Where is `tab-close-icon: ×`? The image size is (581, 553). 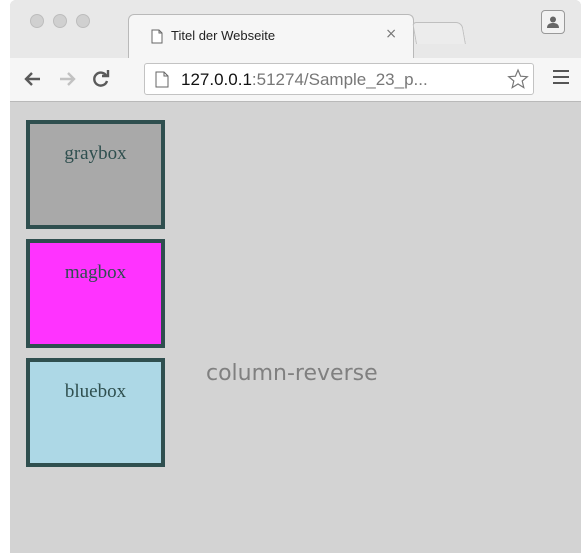 tab-close-icon: × is located at coordinates (391, 34).